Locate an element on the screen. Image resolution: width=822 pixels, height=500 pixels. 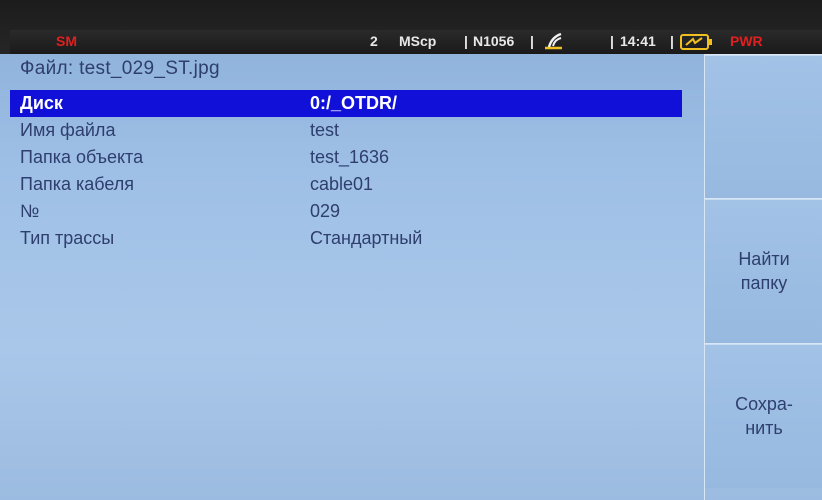
field-value: 029 is located at coordinates (325, 211).